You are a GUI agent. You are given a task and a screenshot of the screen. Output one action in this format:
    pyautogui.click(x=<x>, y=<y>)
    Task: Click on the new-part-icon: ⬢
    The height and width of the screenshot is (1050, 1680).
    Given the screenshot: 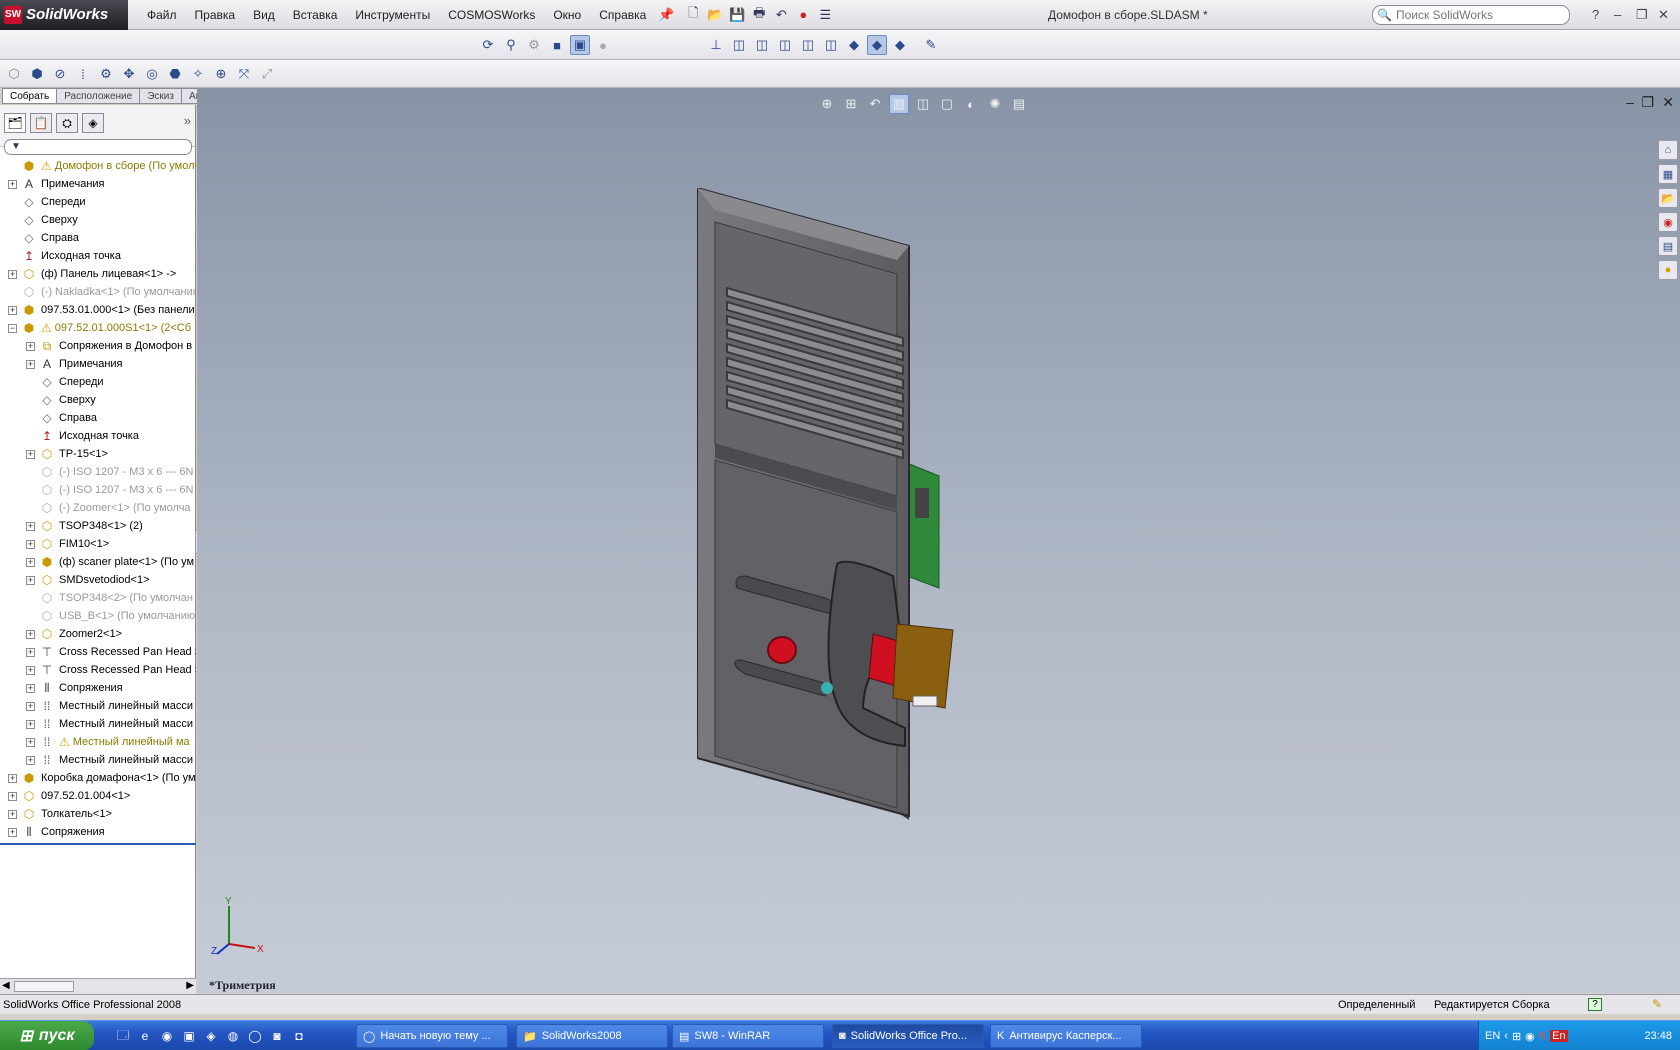 What is the action you would take?
    pyautogui.click(x=37, y=74)
    